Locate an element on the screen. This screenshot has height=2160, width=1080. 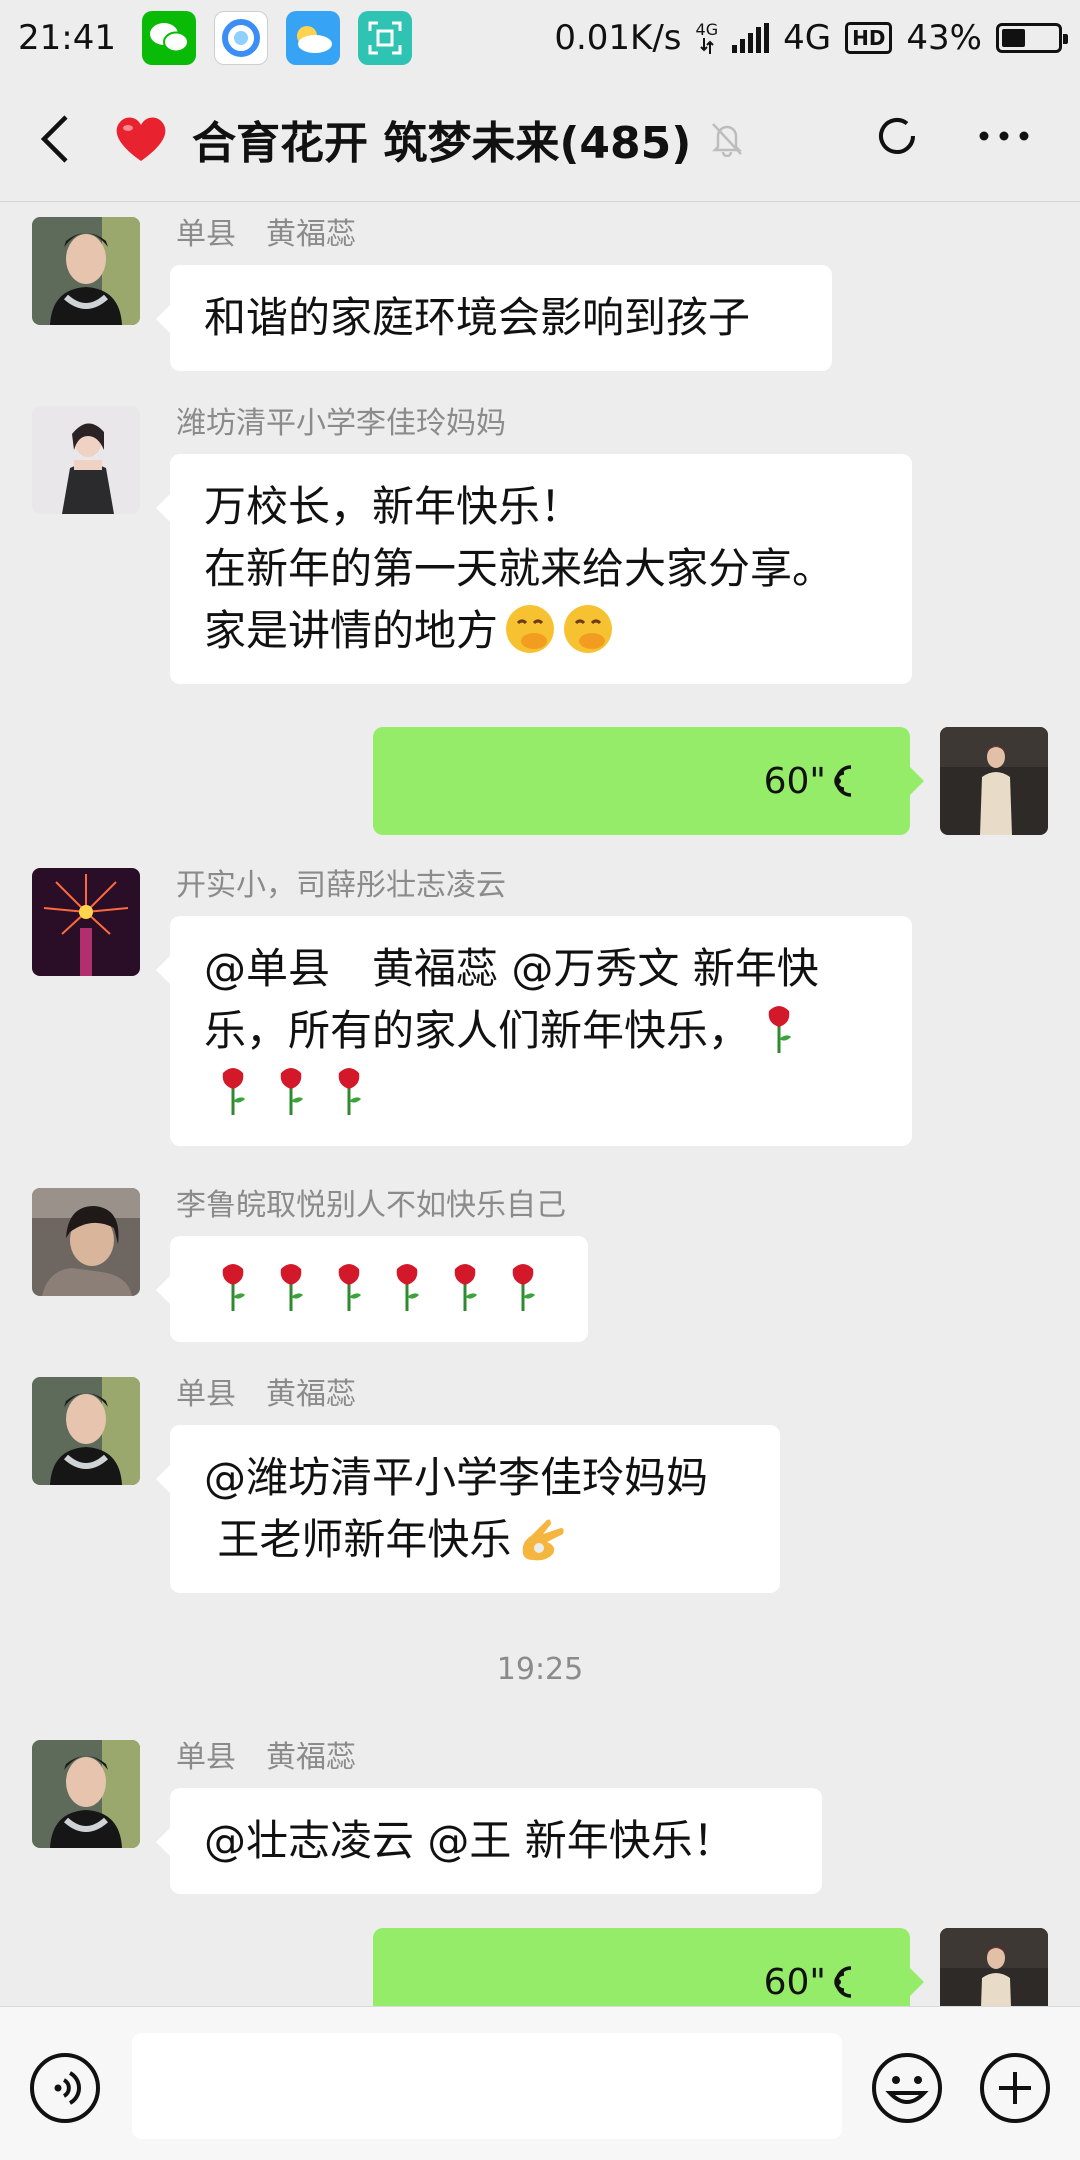
message-bubble: @潍坊清平小学李佳玲妈妈 王老师新年快乐 is located at coordinates (468, 1509).